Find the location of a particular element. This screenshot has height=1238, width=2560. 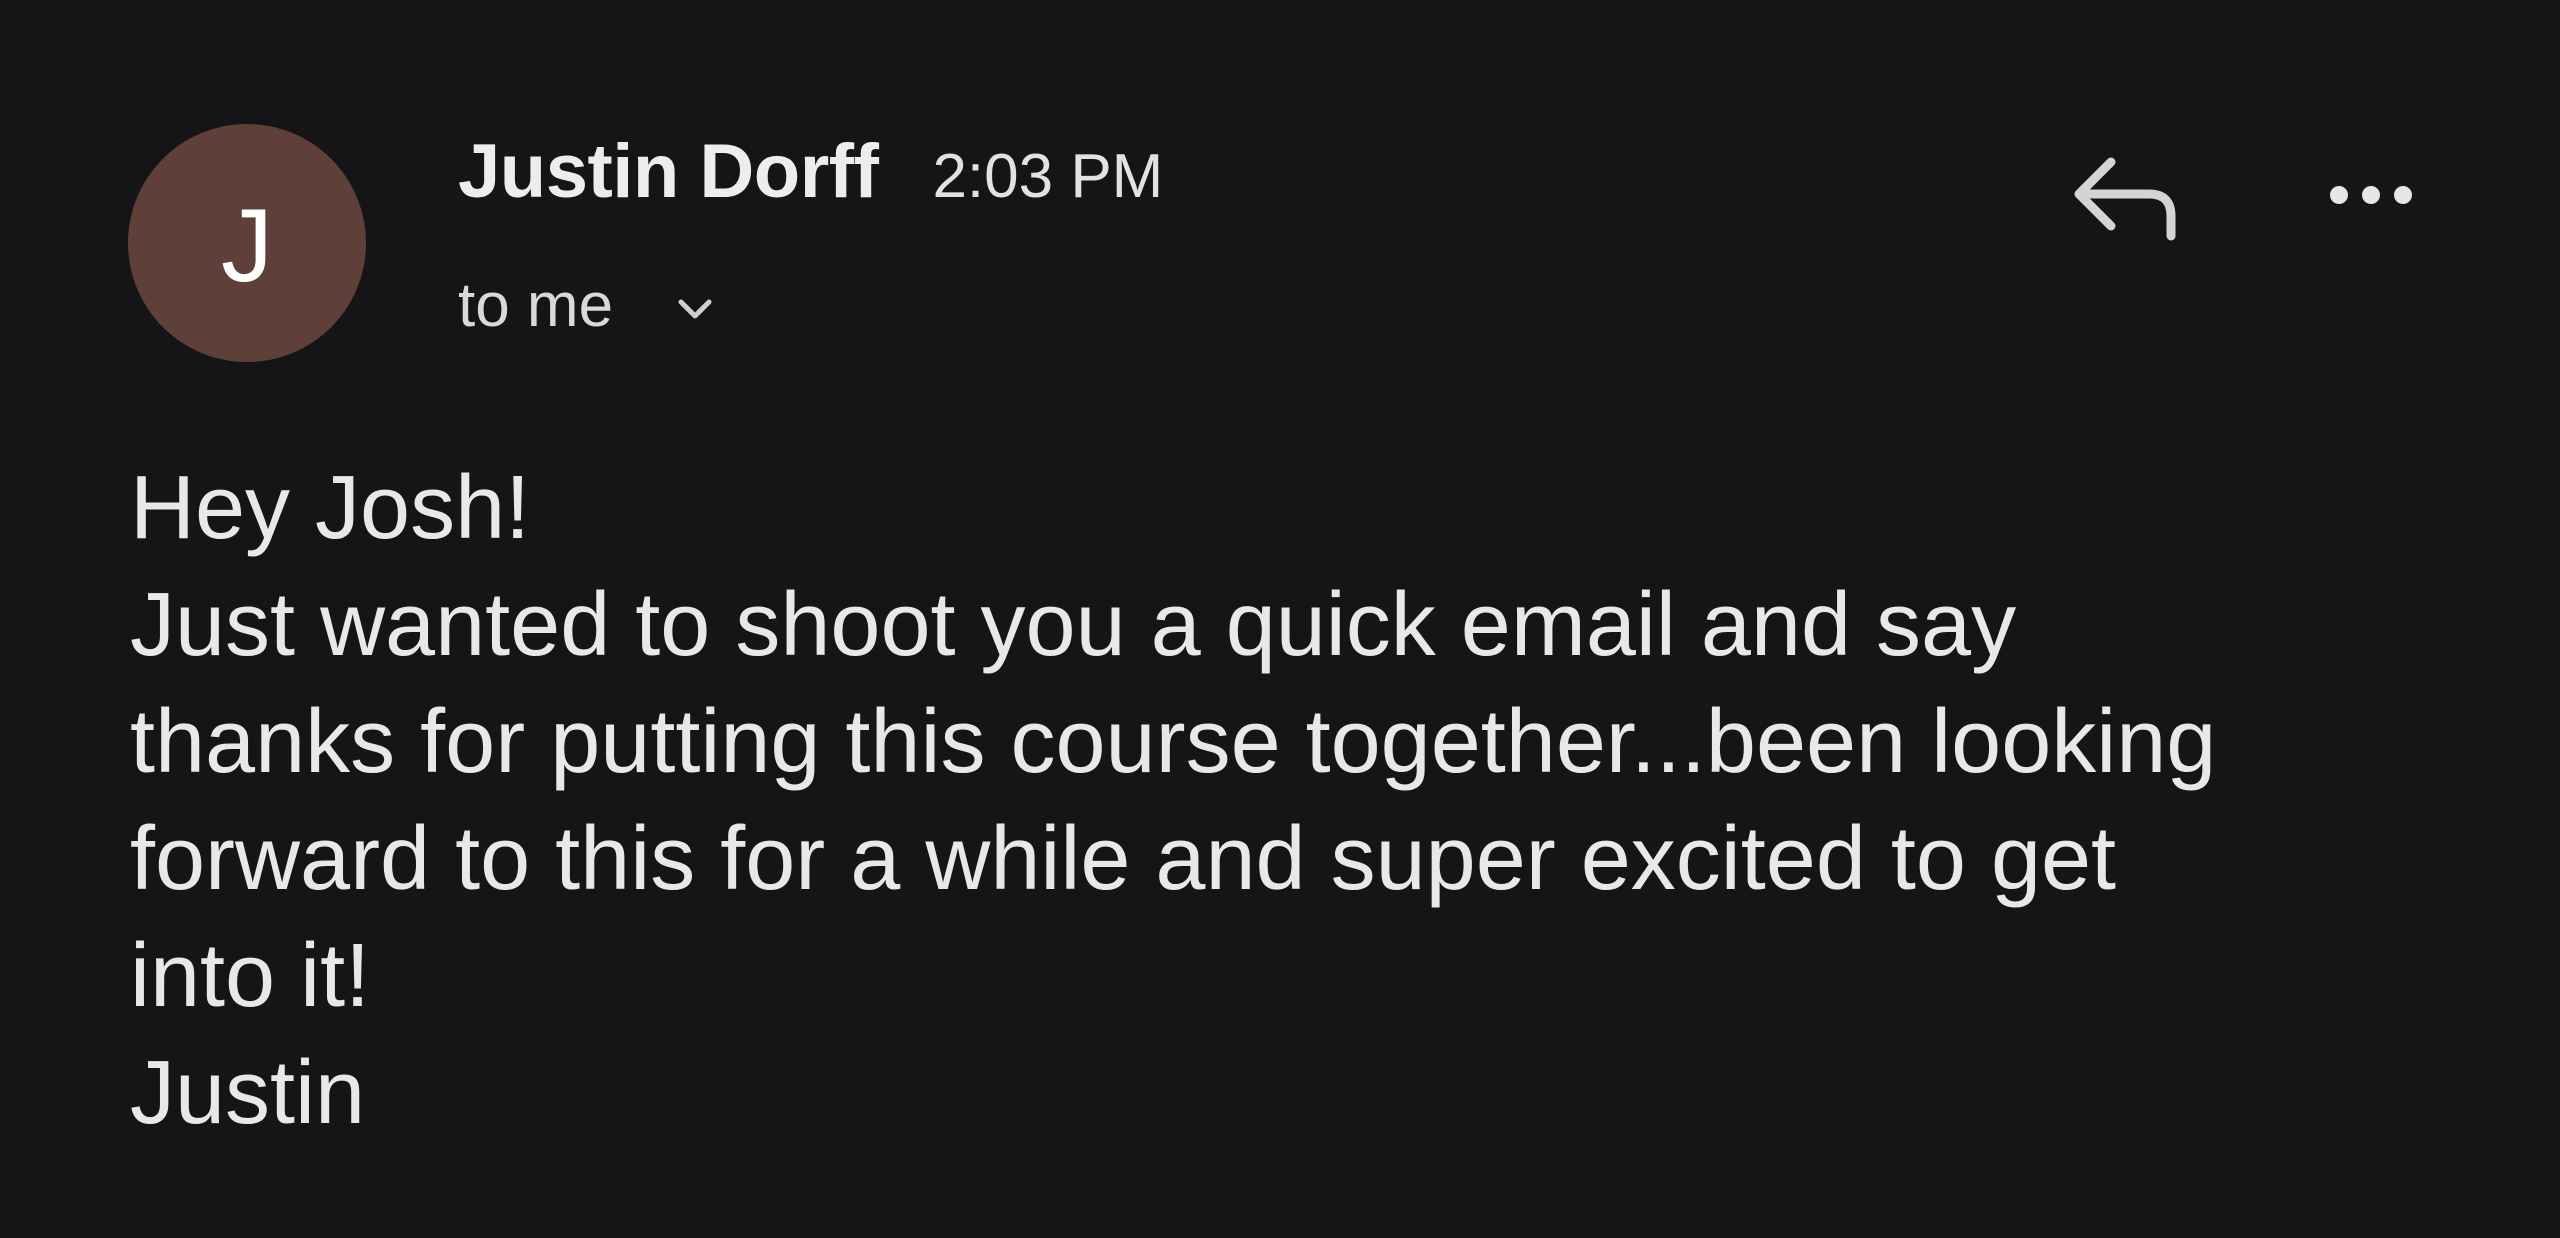

recipients-label: to me is located at coordinates (536, 305).